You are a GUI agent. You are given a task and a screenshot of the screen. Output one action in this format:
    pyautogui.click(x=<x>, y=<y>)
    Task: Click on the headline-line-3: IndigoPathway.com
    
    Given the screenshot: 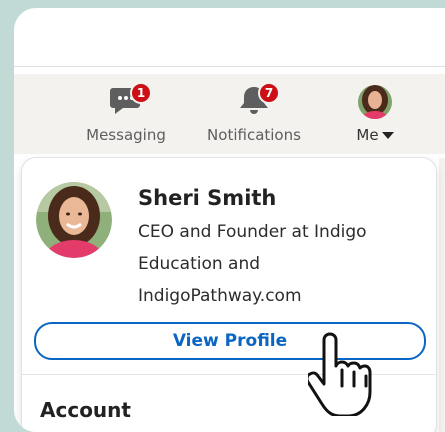 What is the action you would take?
    pyautogui.click(x=220, y=296)
    